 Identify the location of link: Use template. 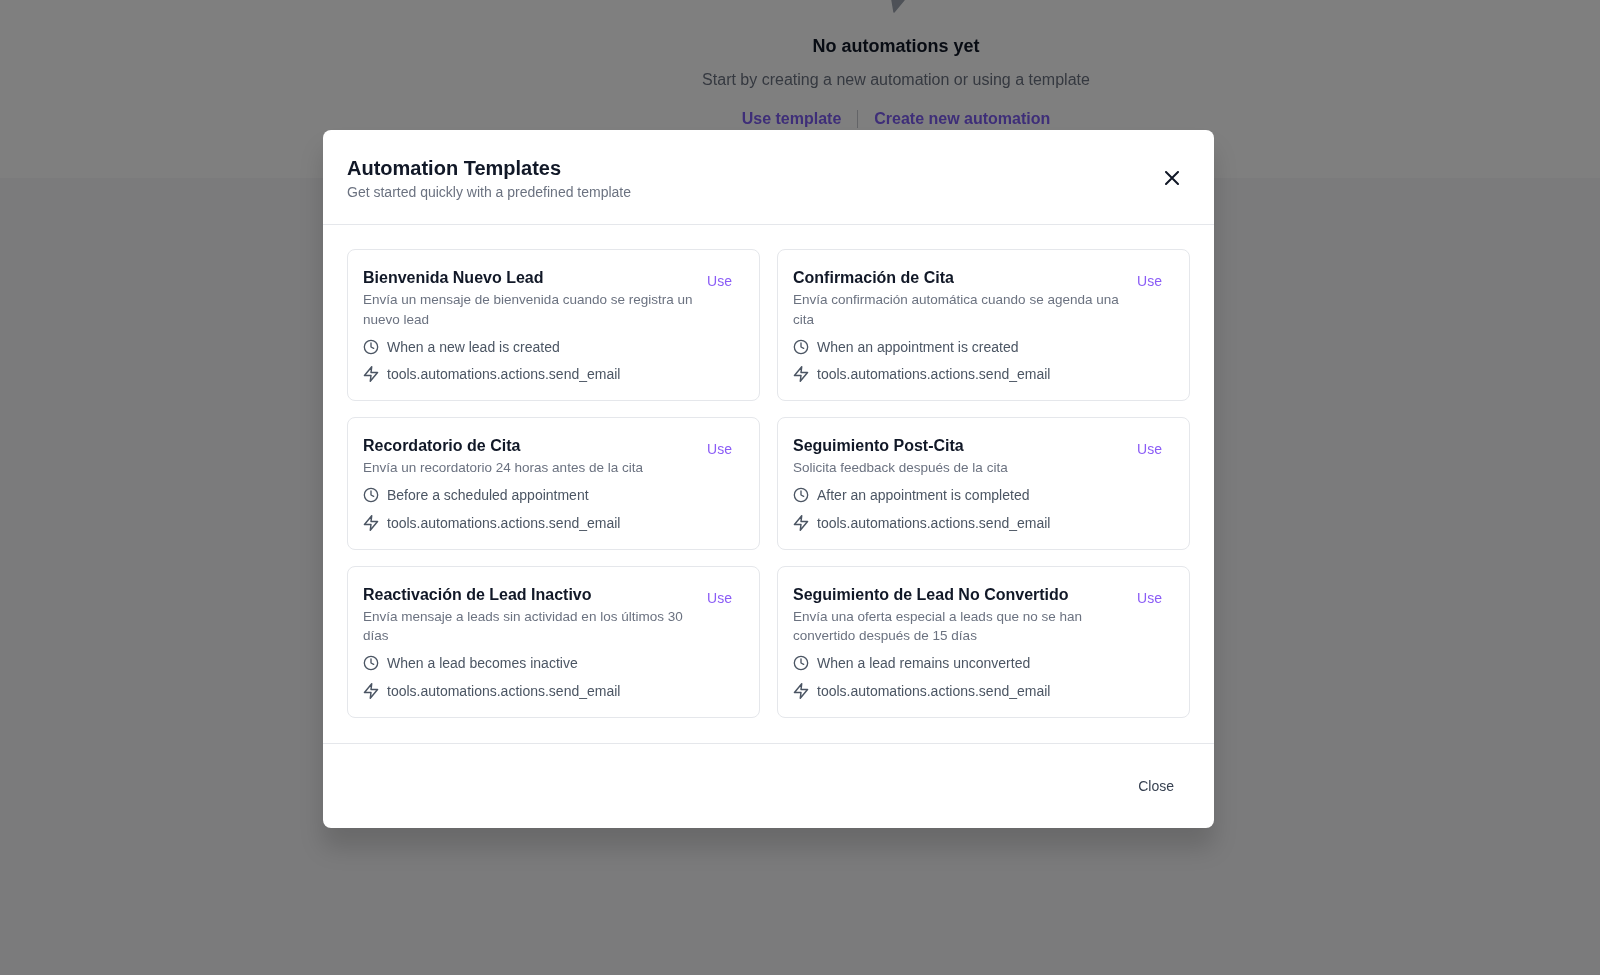
(791, 119).